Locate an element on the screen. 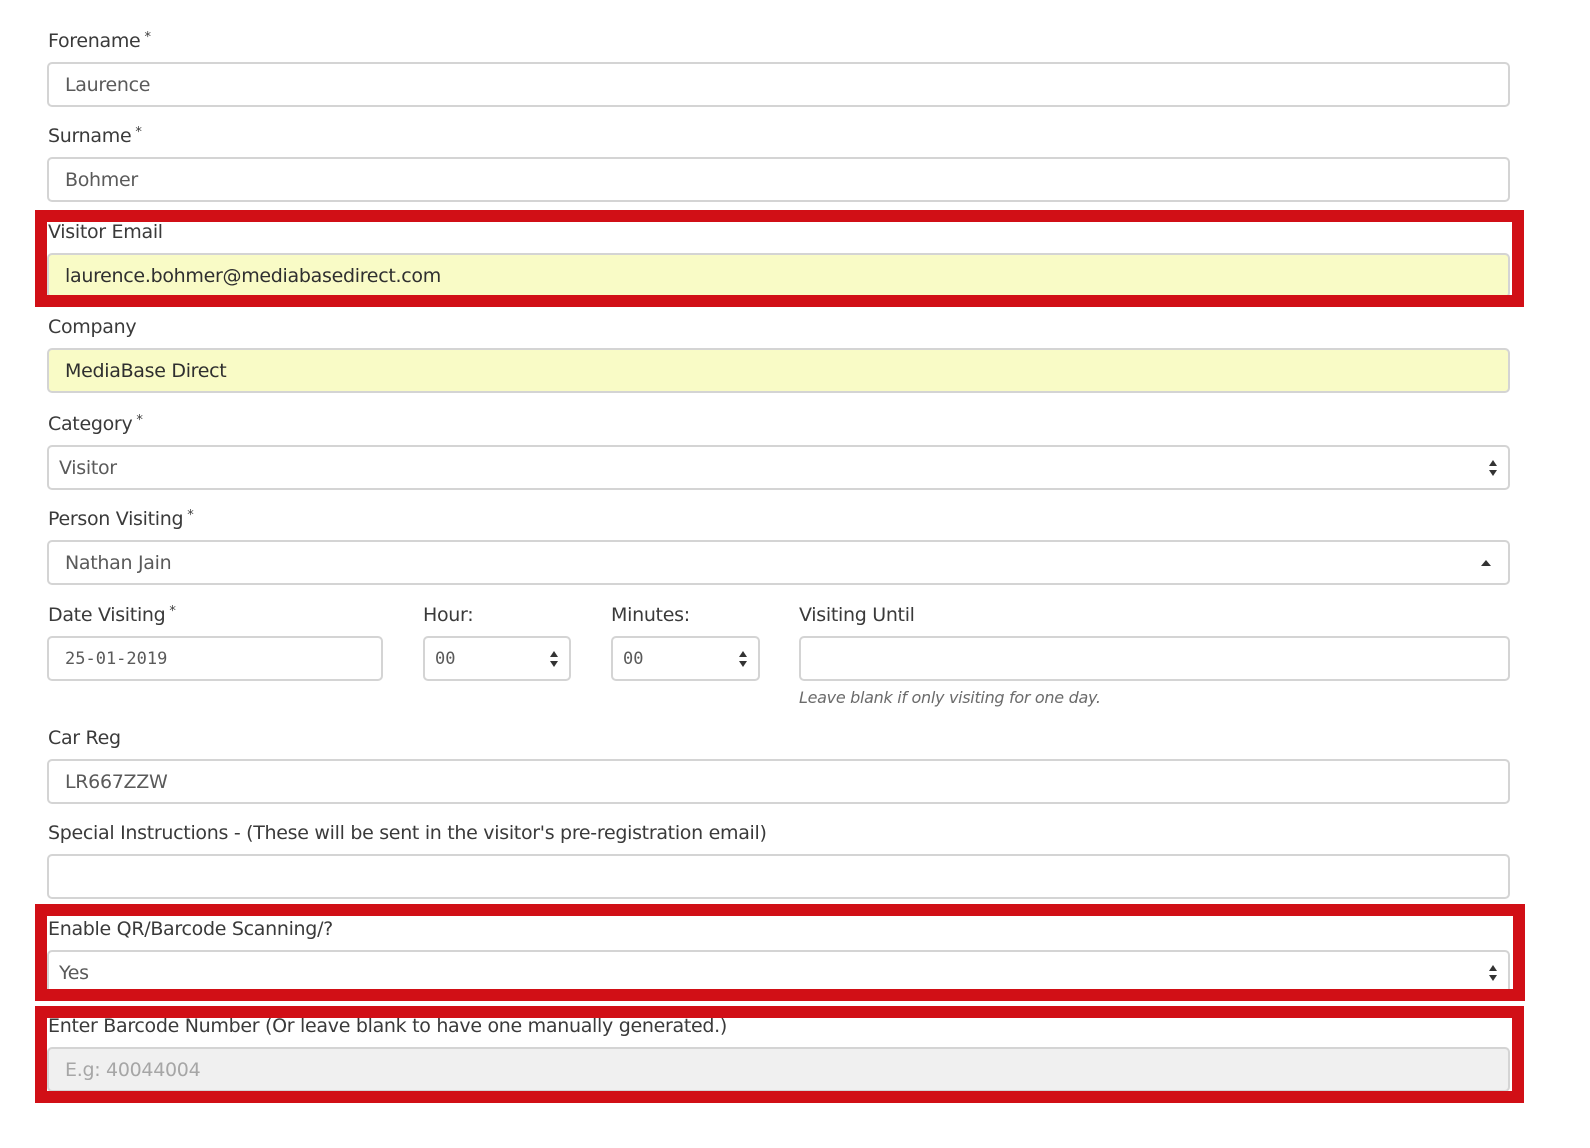  minutes-value: 00 is located at coordinates (633, 658).